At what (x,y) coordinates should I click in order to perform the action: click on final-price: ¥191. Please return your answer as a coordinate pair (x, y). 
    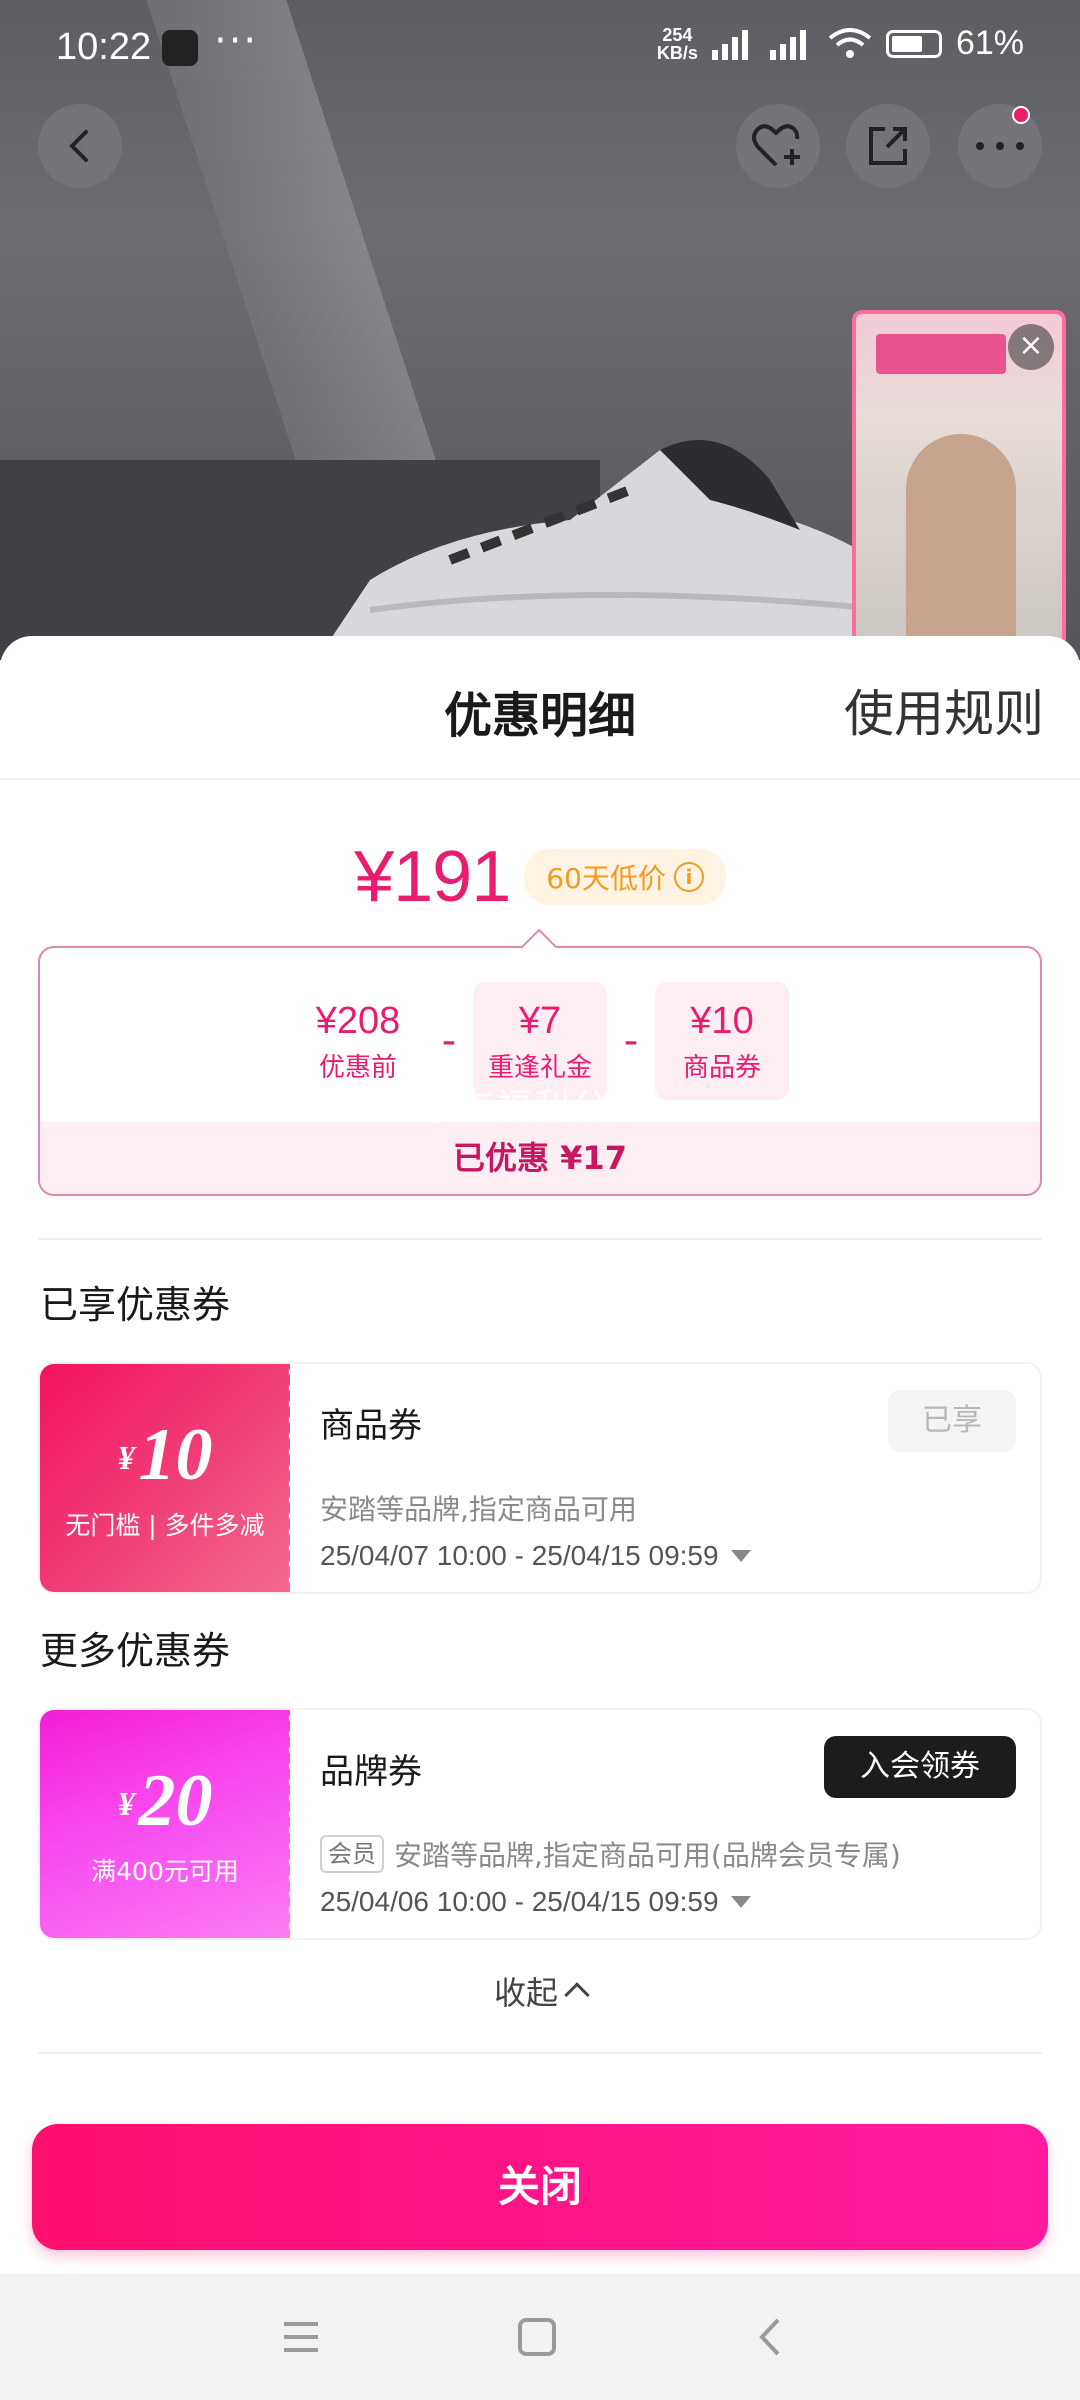
    Looking at the image, I should click on (432, 877).